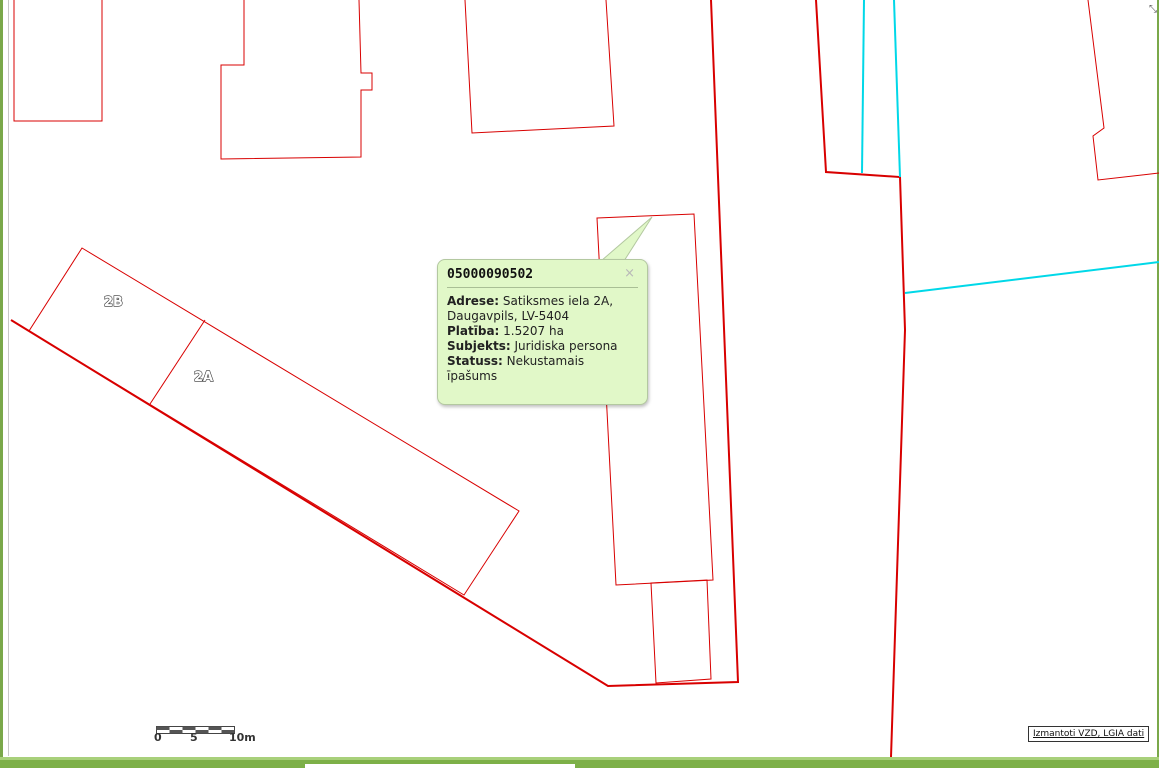 The width and height of the screenshot is (1159, 768). I want to click on bottom-bar-highlight, so click(579, 758).